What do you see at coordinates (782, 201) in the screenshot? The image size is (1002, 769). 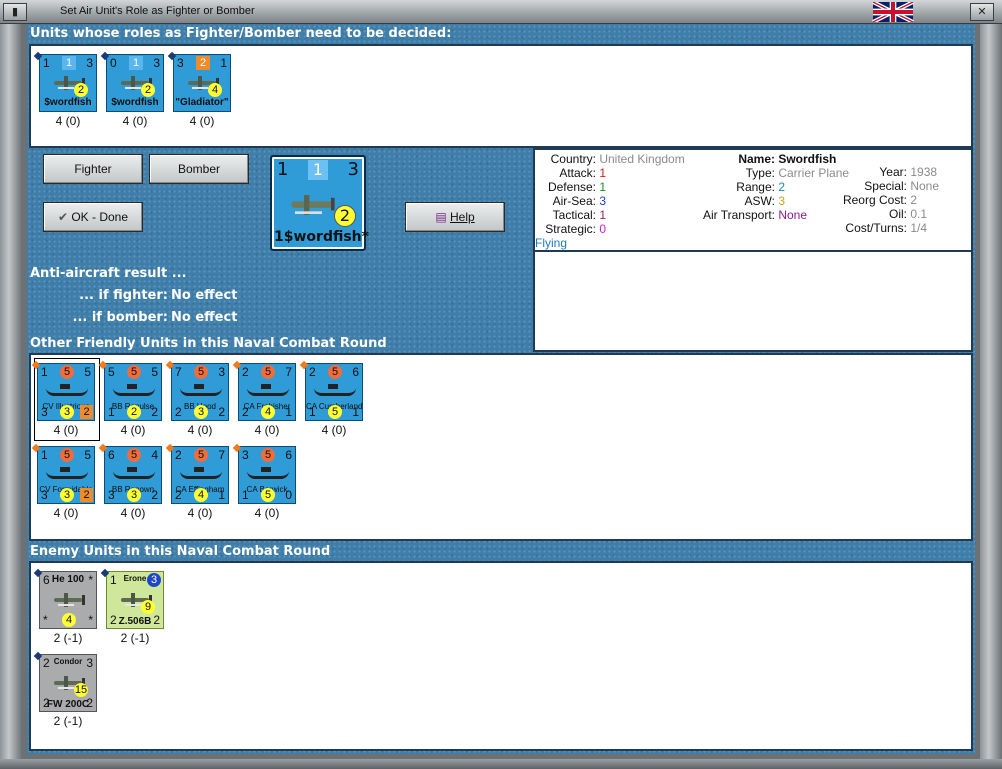 I see `asw-value: 3` at bounding box center [782, 201].